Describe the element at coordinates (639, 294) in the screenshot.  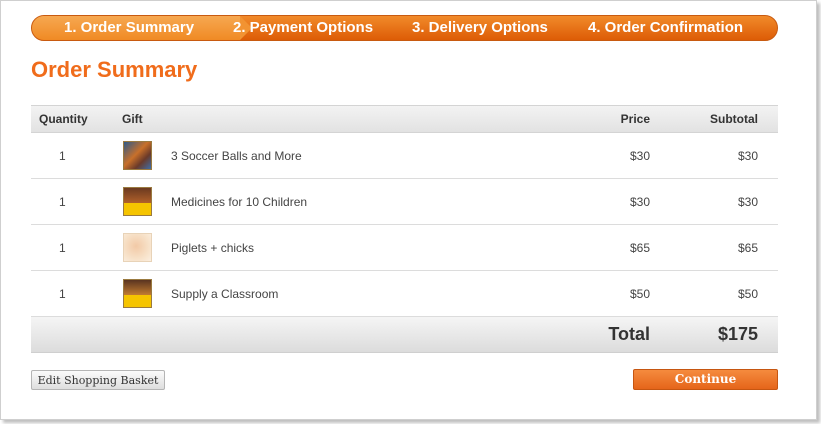
I see `row-price: $50` at that location.